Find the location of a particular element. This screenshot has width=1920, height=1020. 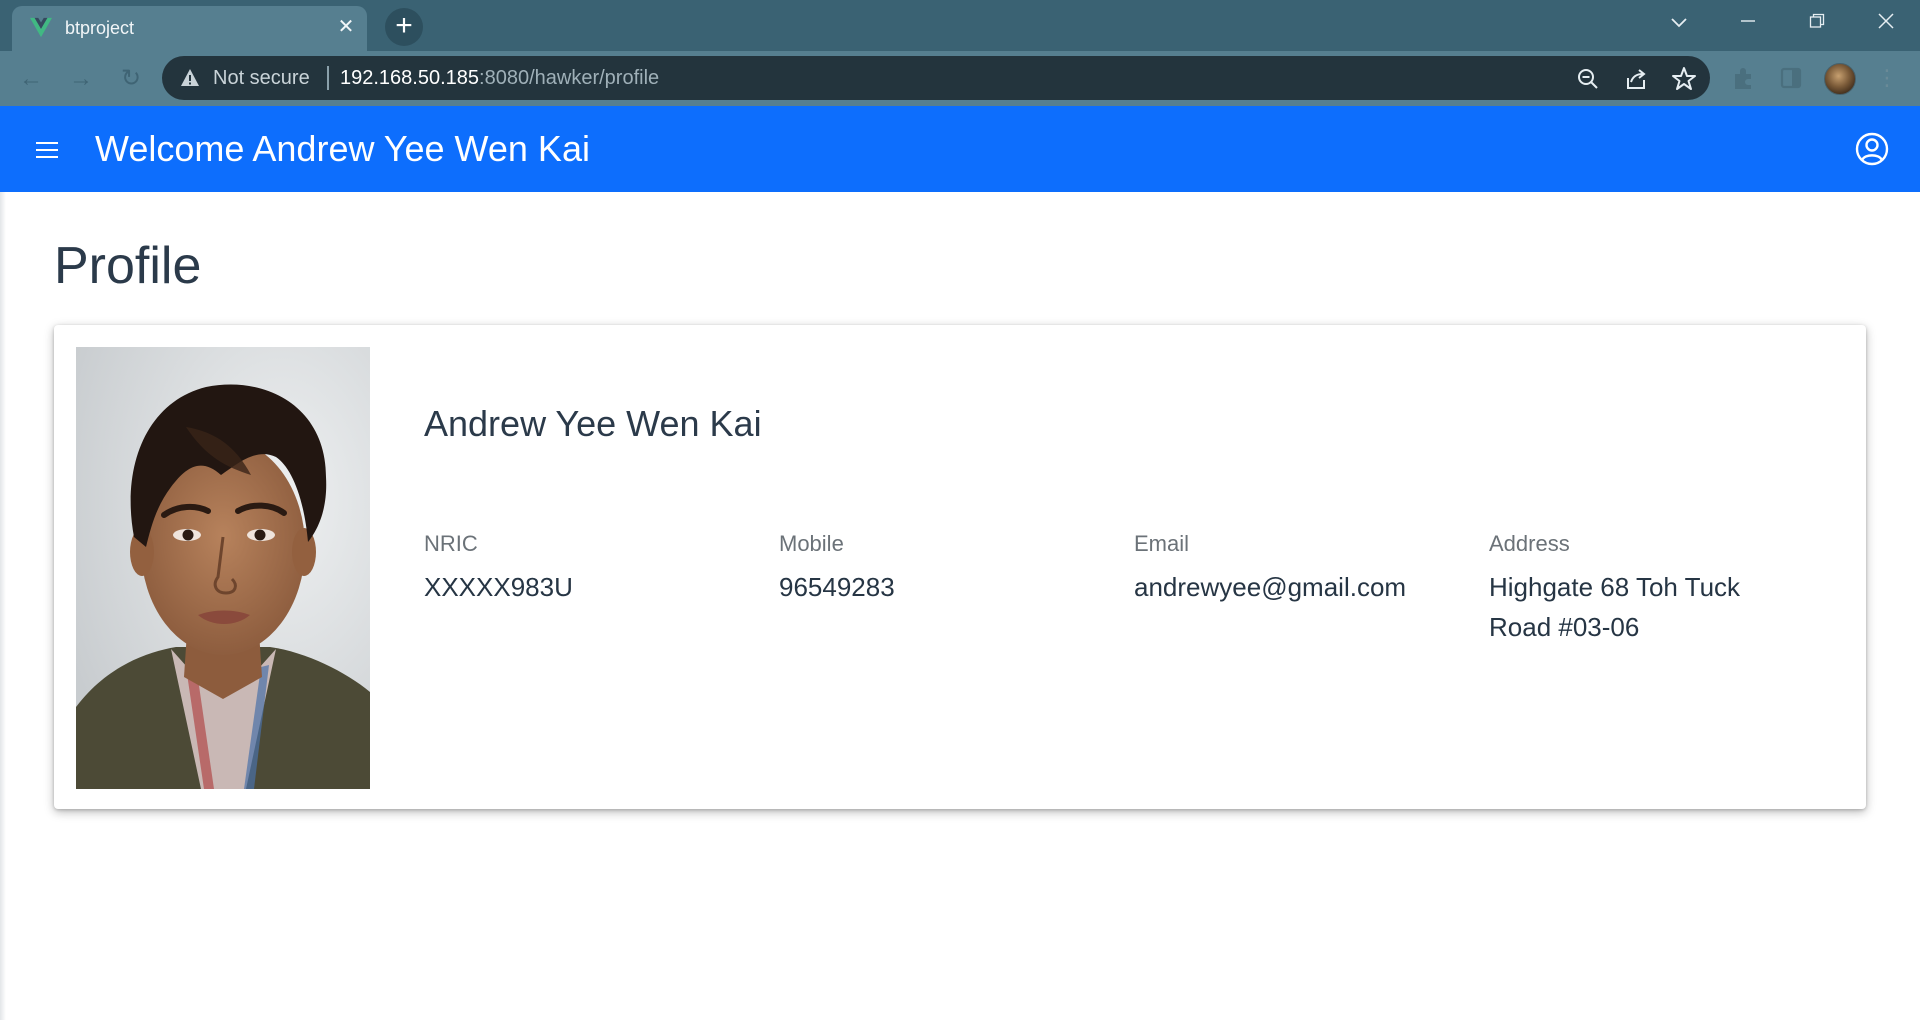

url-text: 192.168.50.185:8080/hawker/profile is located at coordinates (499, 78).